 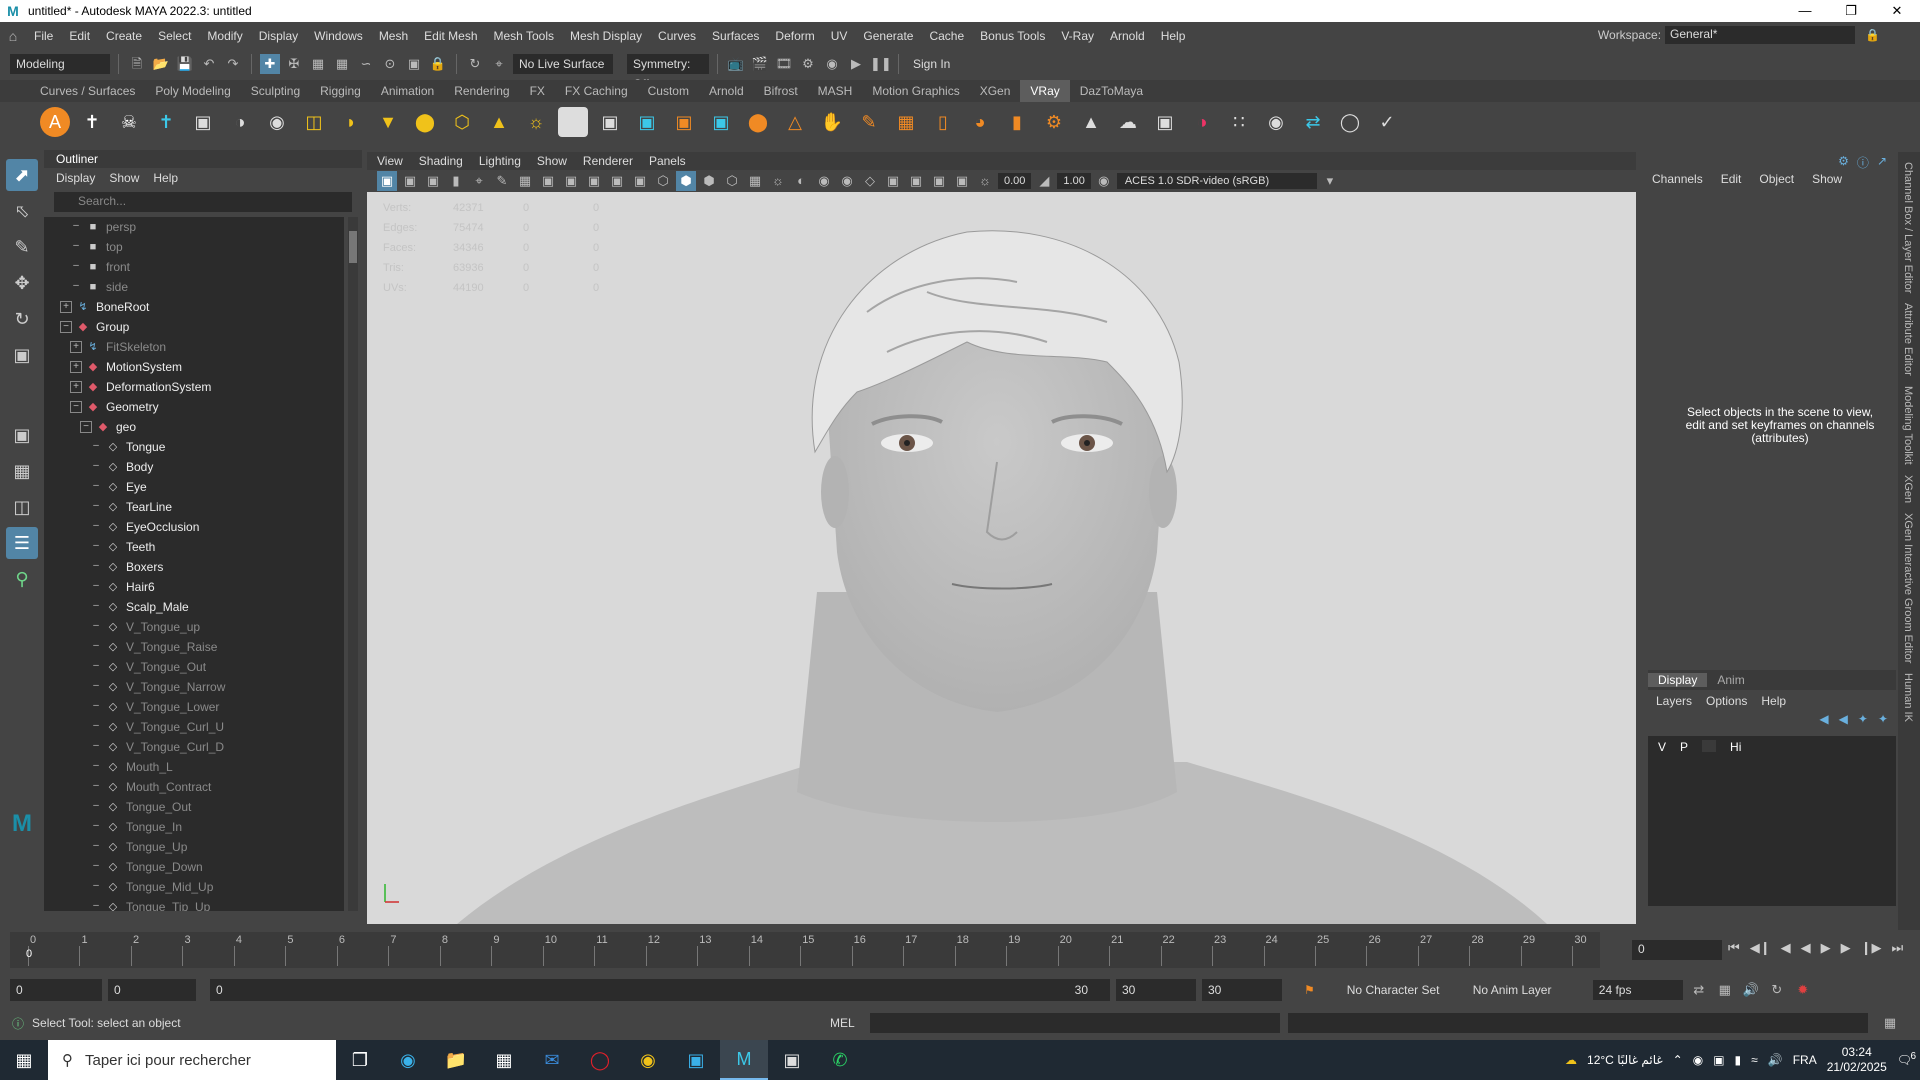 What do you see at coordinates (194, 287) in the screenshot?
I see `outliner-item: – ■ side` at bounding box center [194, 287].